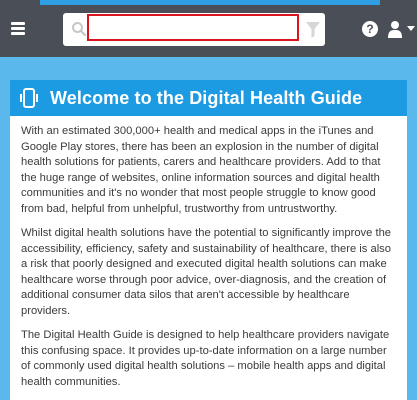 The width and height of the screenshot is (417, 400). What do you see at coordinates (210, 2) in the screenshot?
I see `top-accent-strip` at bounding box center [210, 2].